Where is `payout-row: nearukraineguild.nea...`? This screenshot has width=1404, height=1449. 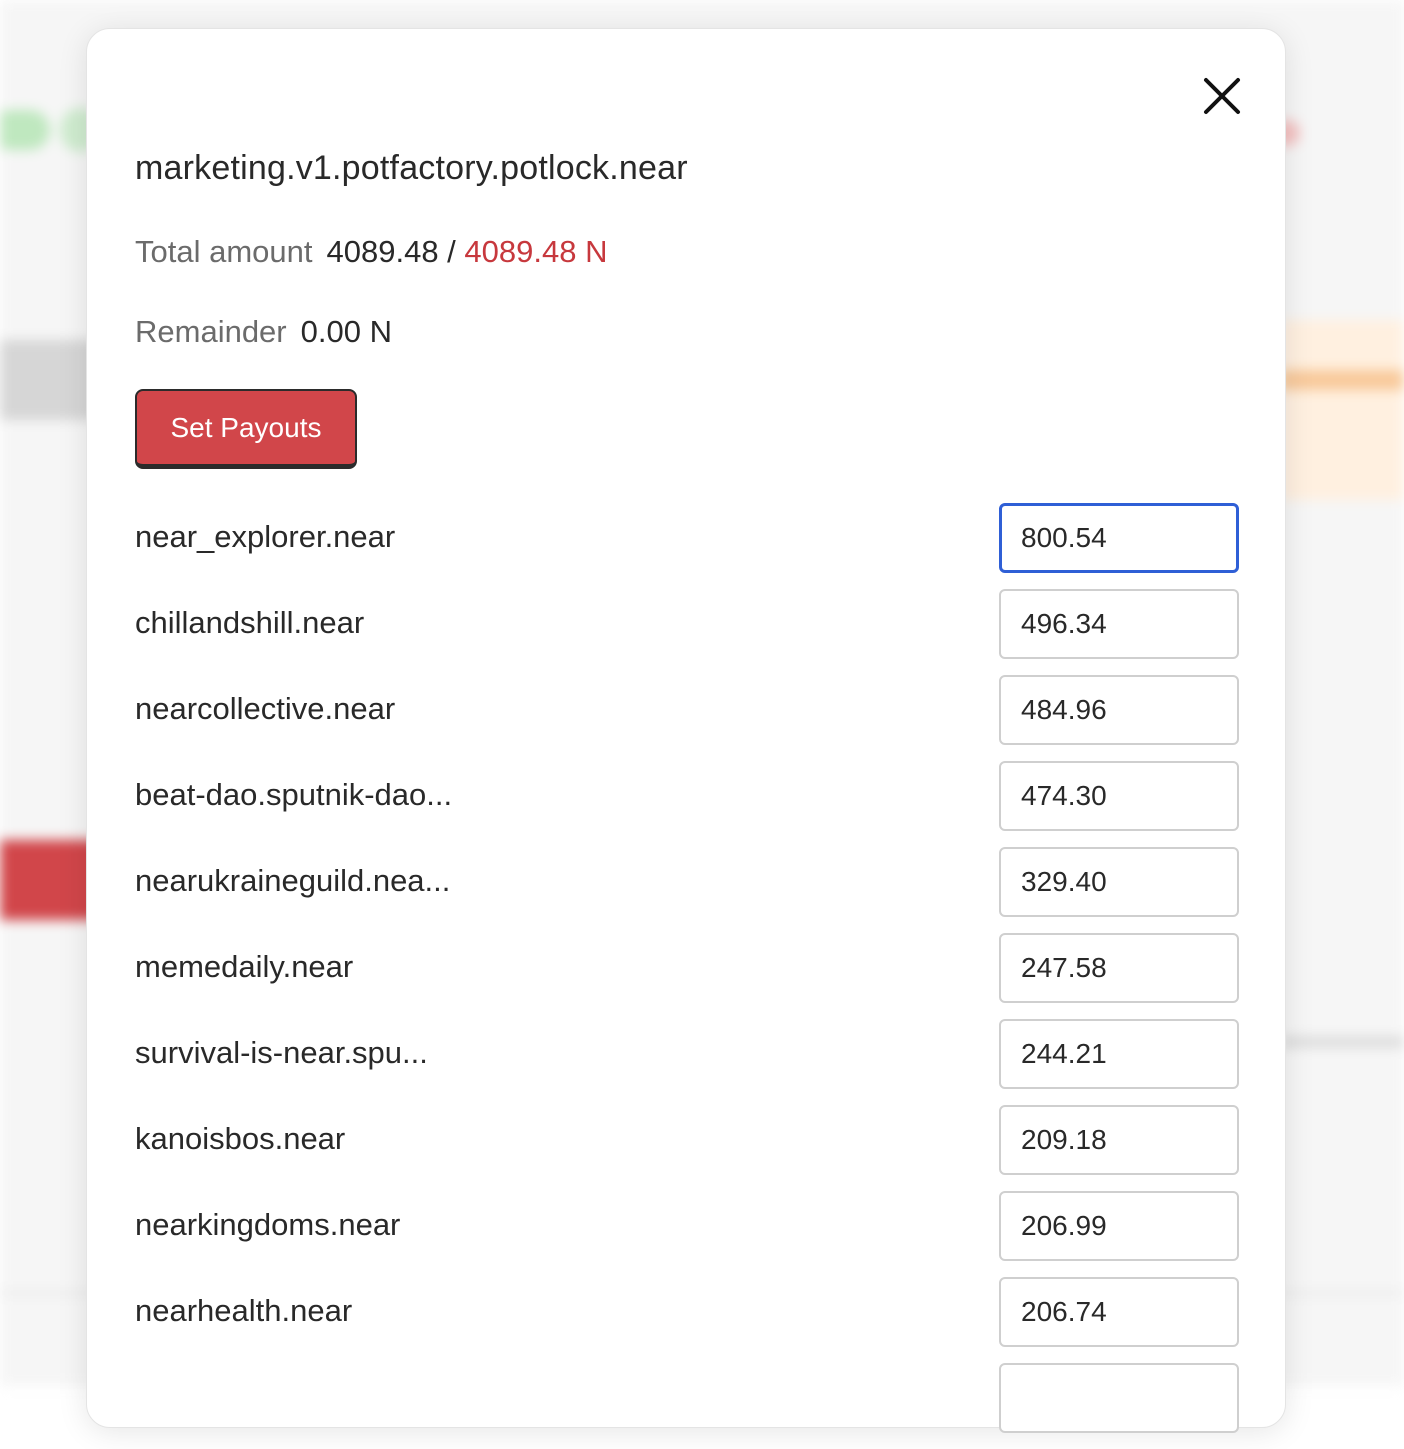
payout-row: nearukraineguild.nea... is located at coordinates (687, 890).